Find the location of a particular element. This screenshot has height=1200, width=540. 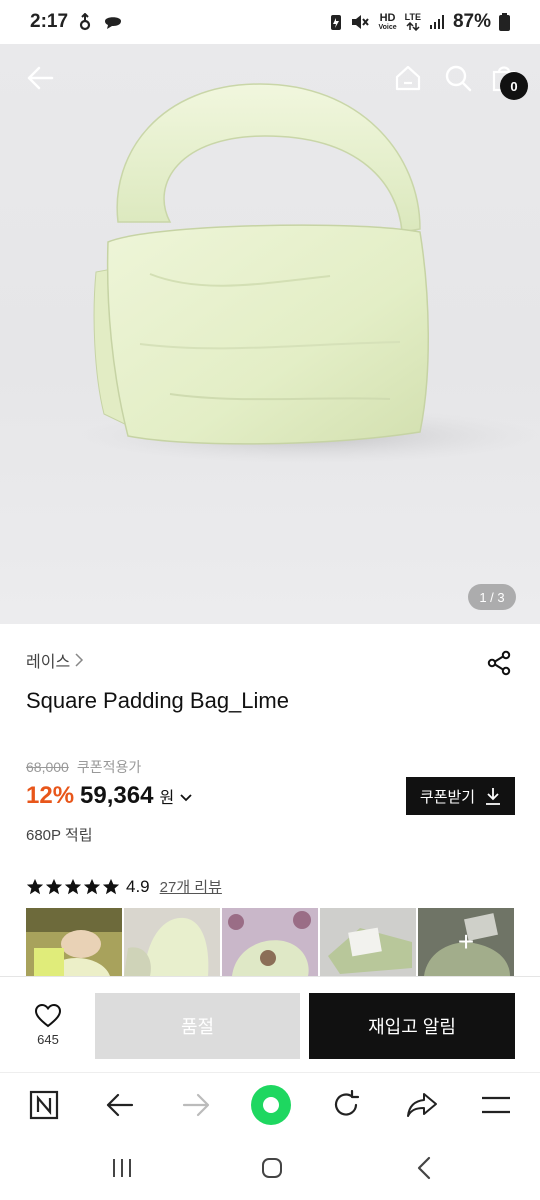

browser-forward-button is located at coordinates (196, 1105).